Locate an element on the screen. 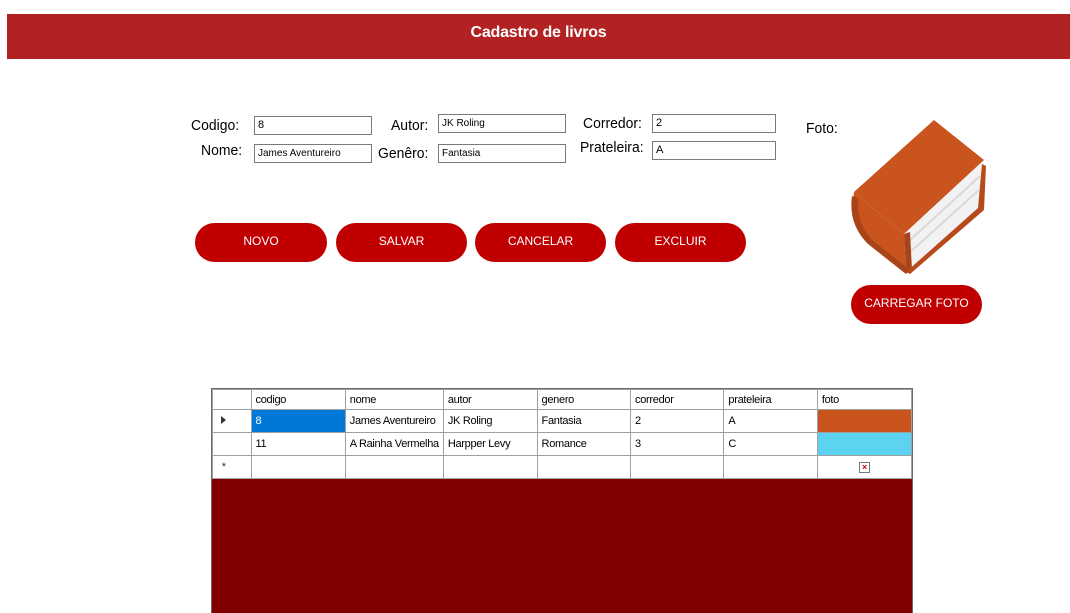  cell-codigo: 8 is located at coordinates (298, 421).